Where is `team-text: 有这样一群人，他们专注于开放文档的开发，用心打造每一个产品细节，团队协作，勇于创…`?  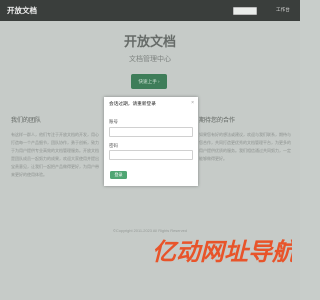
team-text: 有这样一群人，他们专注于开放文档的开发，用心打造每一个产品细节，团队协作，勇于创… is located at coordinates (55, 154).